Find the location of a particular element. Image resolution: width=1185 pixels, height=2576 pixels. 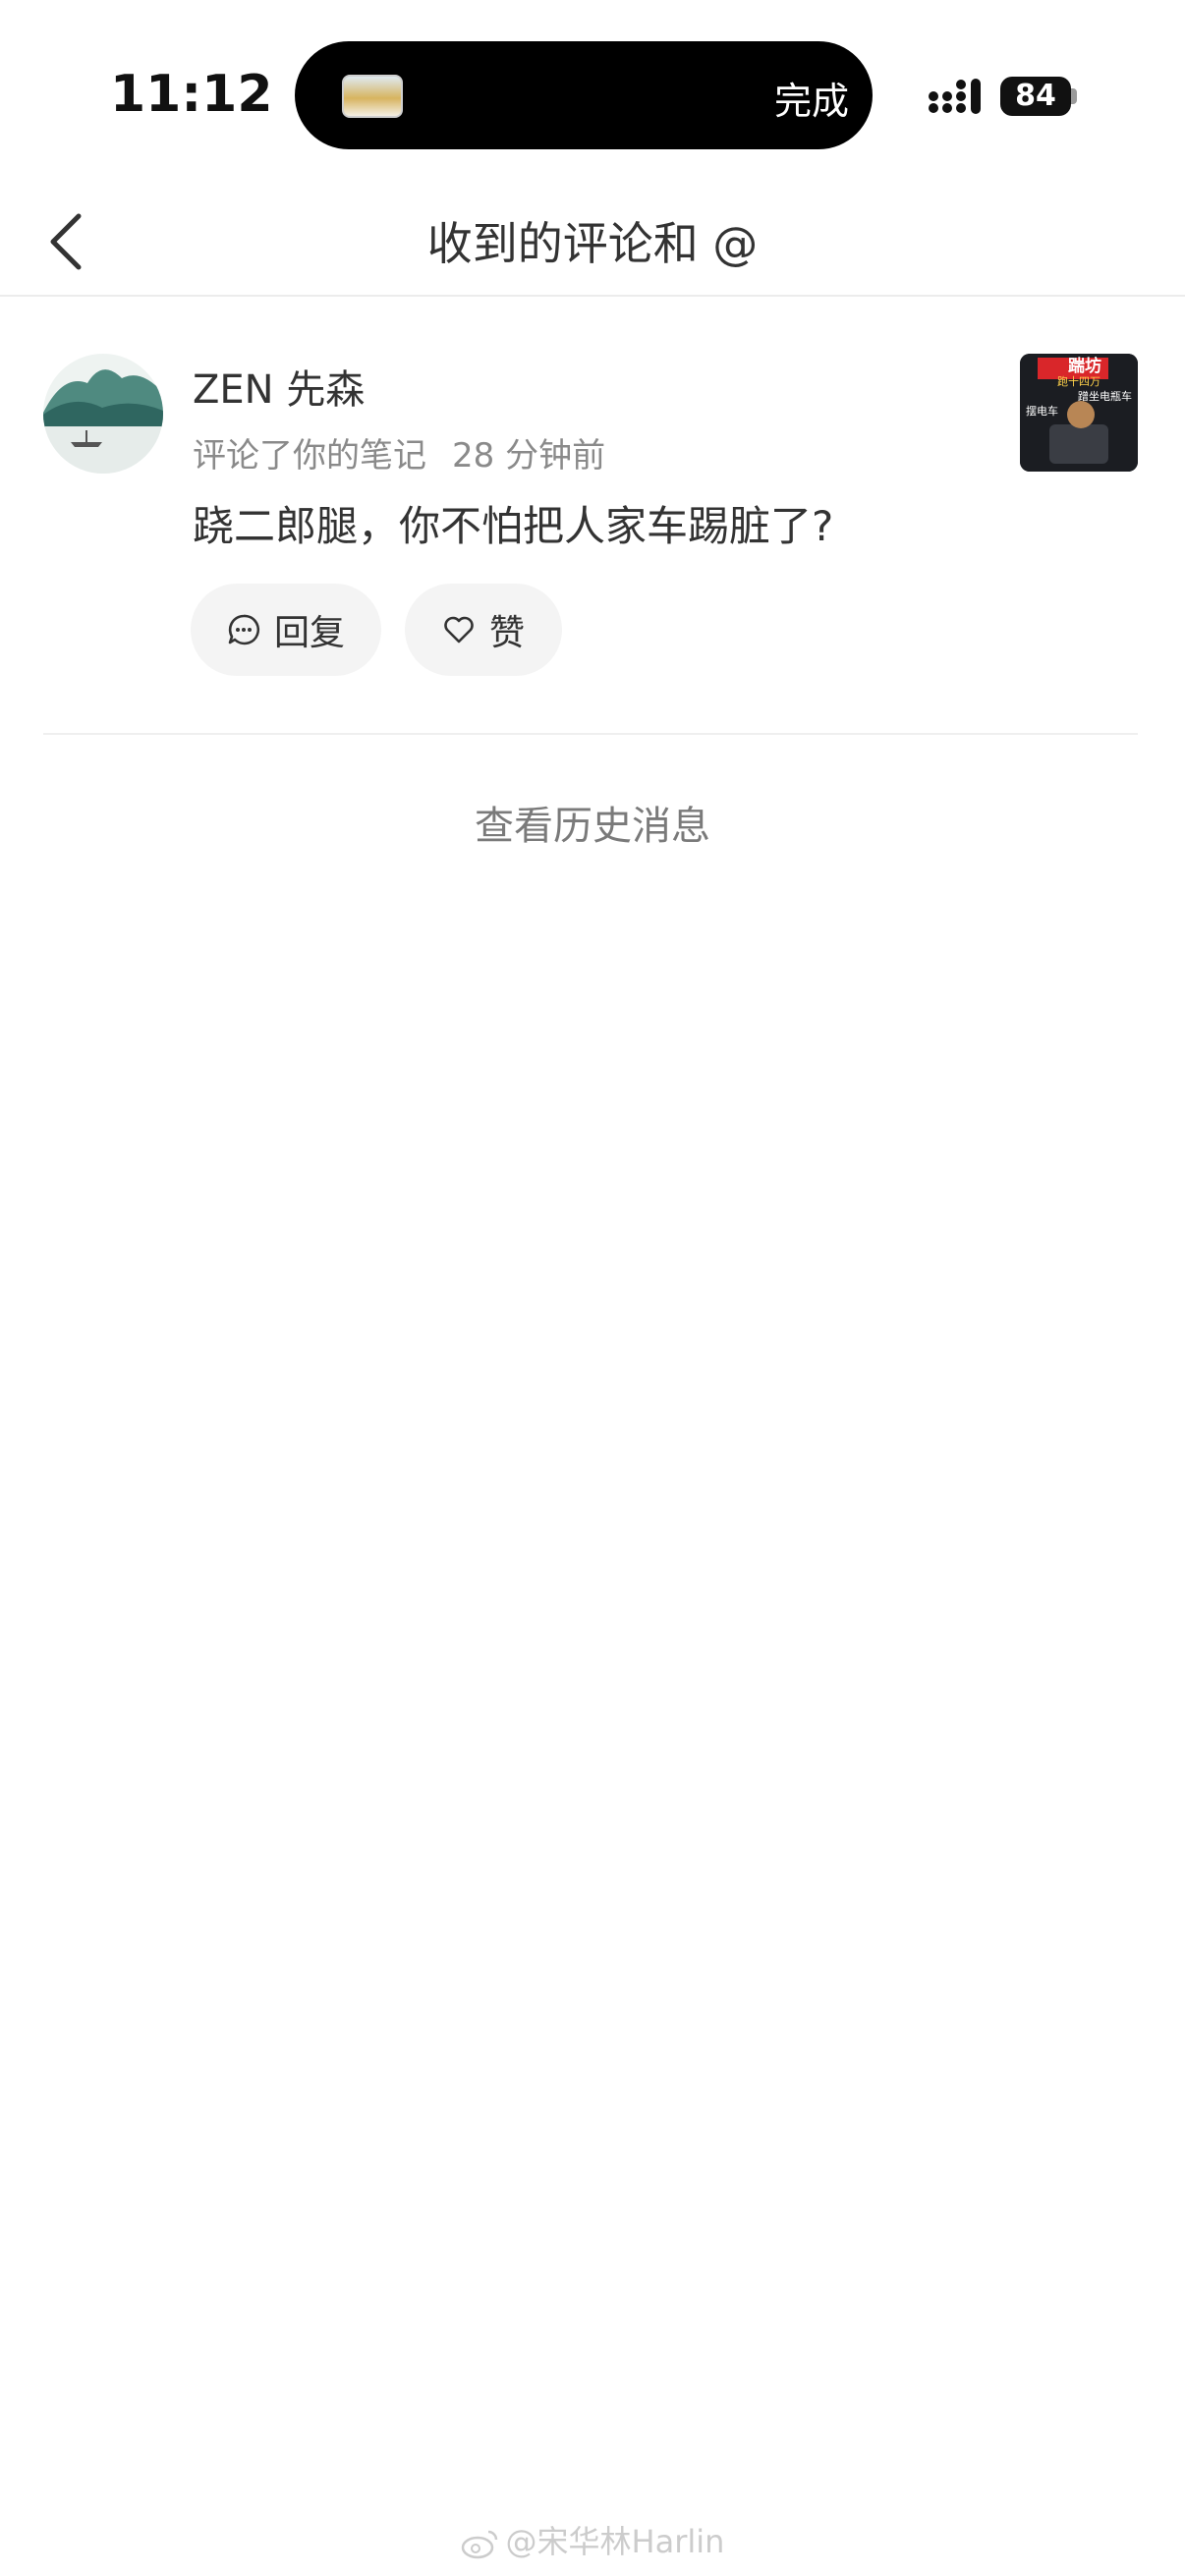

thumb-text-line2: 跑十四万 is located at coordinates (1079, 381).